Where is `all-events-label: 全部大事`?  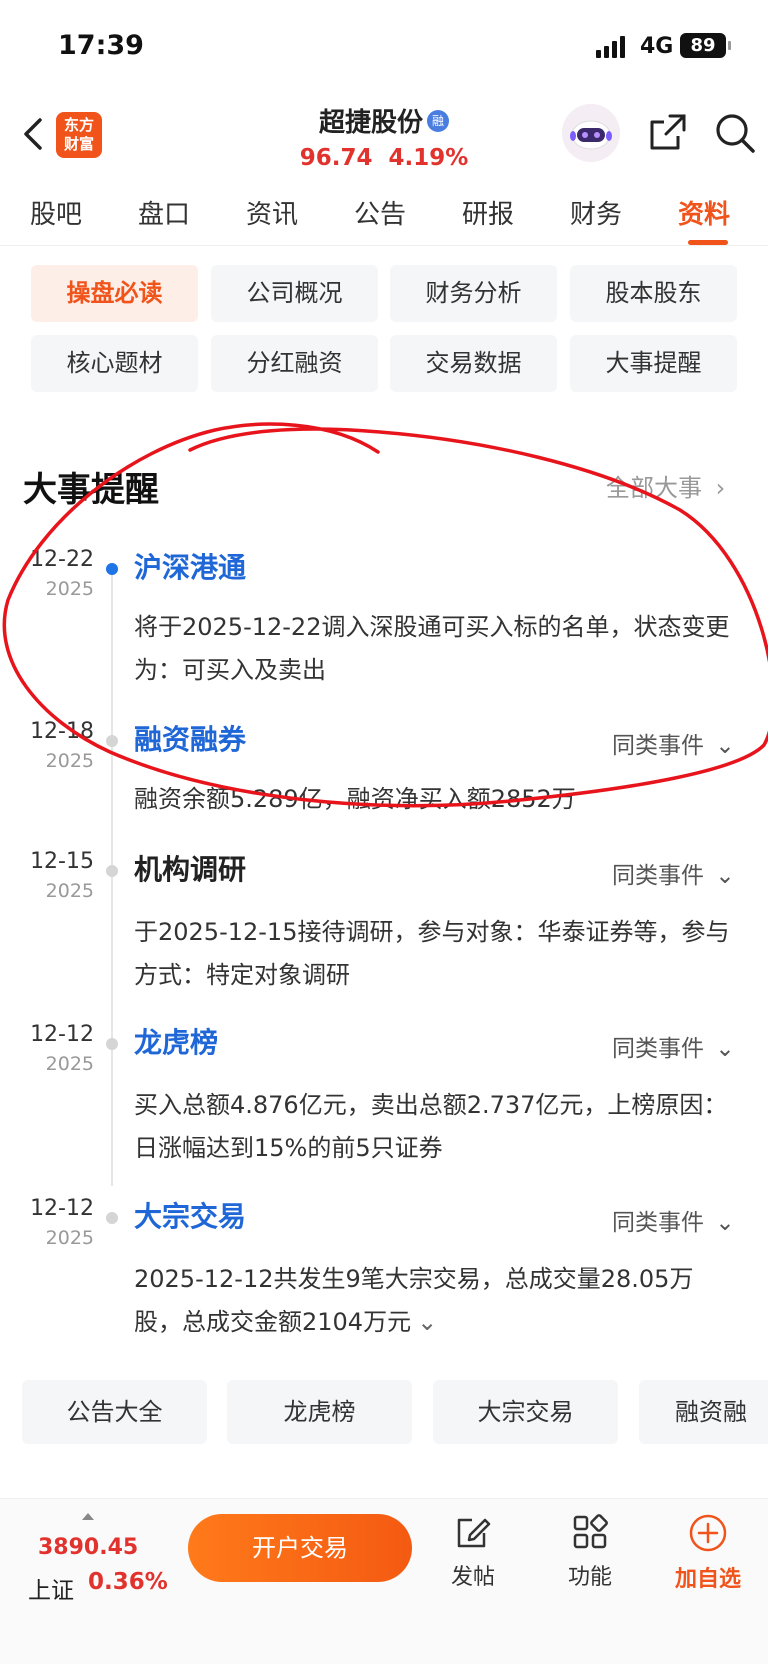
all-events-label: 全部大事 is located at coordinates (654, 488).